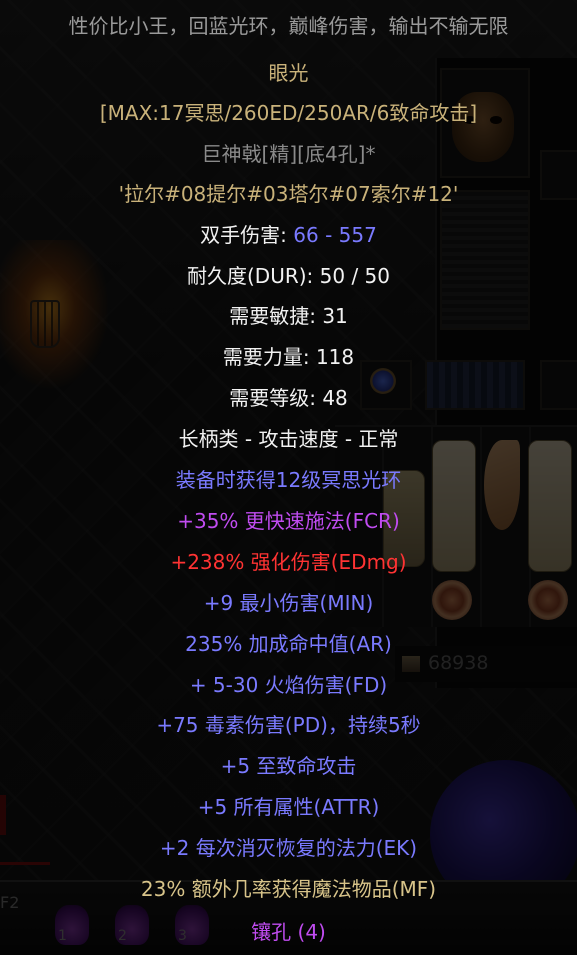 This screenshot has width=577, height=955. I want to click on class-speed: 长柄类 - 攻击速度 - 正常, so click(288, 439).